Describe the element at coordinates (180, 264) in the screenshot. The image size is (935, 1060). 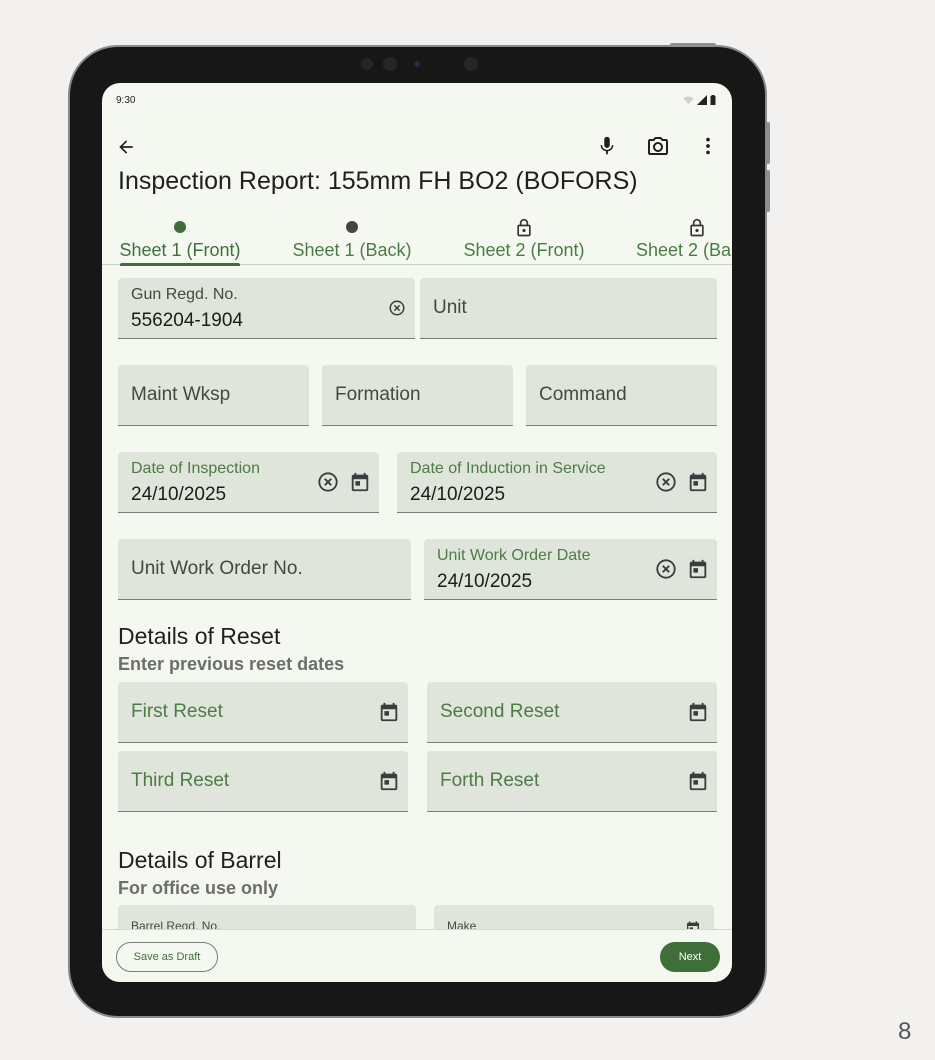
I see `active-tab-indicator` at that location.